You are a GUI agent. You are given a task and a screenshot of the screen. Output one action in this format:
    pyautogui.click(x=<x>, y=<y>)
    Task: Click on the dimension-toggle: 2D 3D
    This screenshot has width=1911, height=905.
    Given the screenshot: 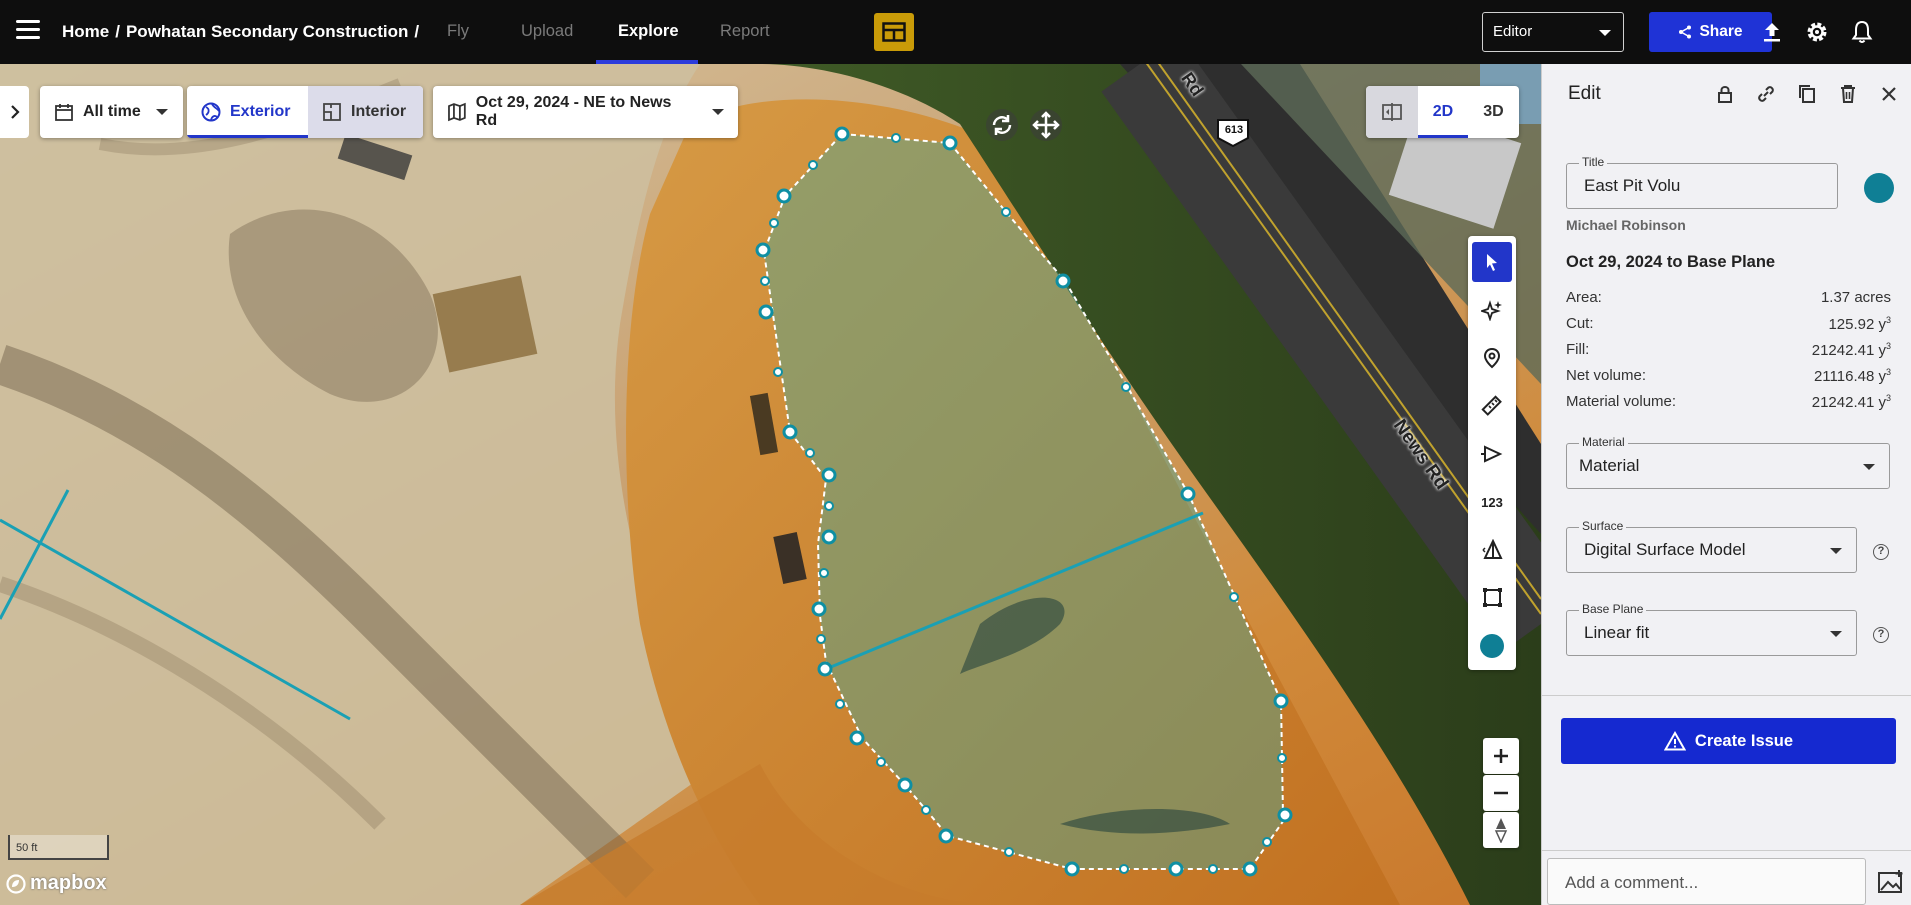 What is the action you would take?
    pyautogui.click(x=1442, y=112)
    